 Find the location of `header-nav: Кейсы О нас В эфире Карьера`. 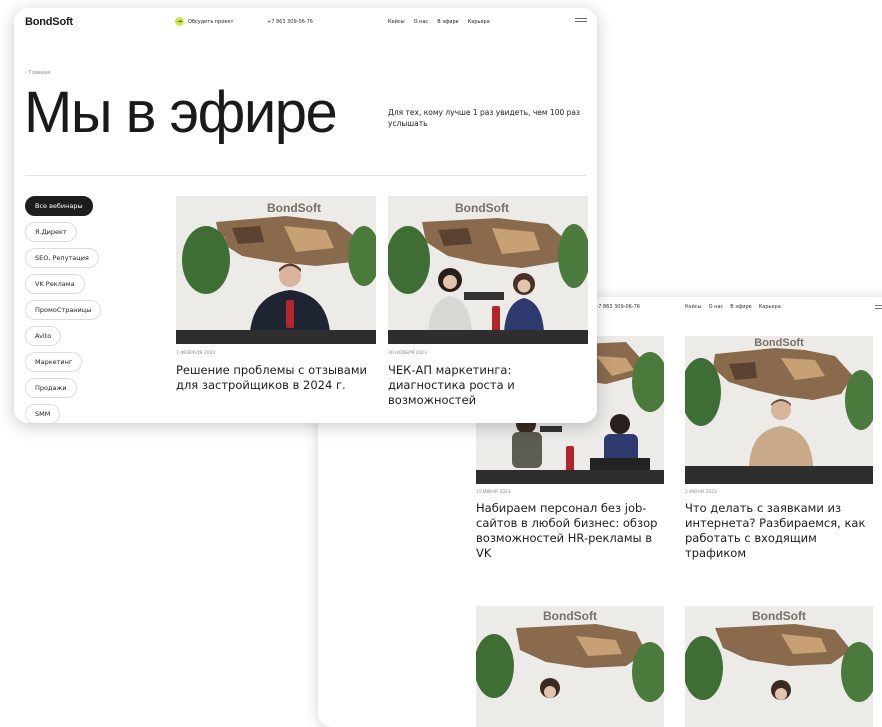

header-nav: Кейсы О нас В эфире Карьера is located at coordinates (439, 22).